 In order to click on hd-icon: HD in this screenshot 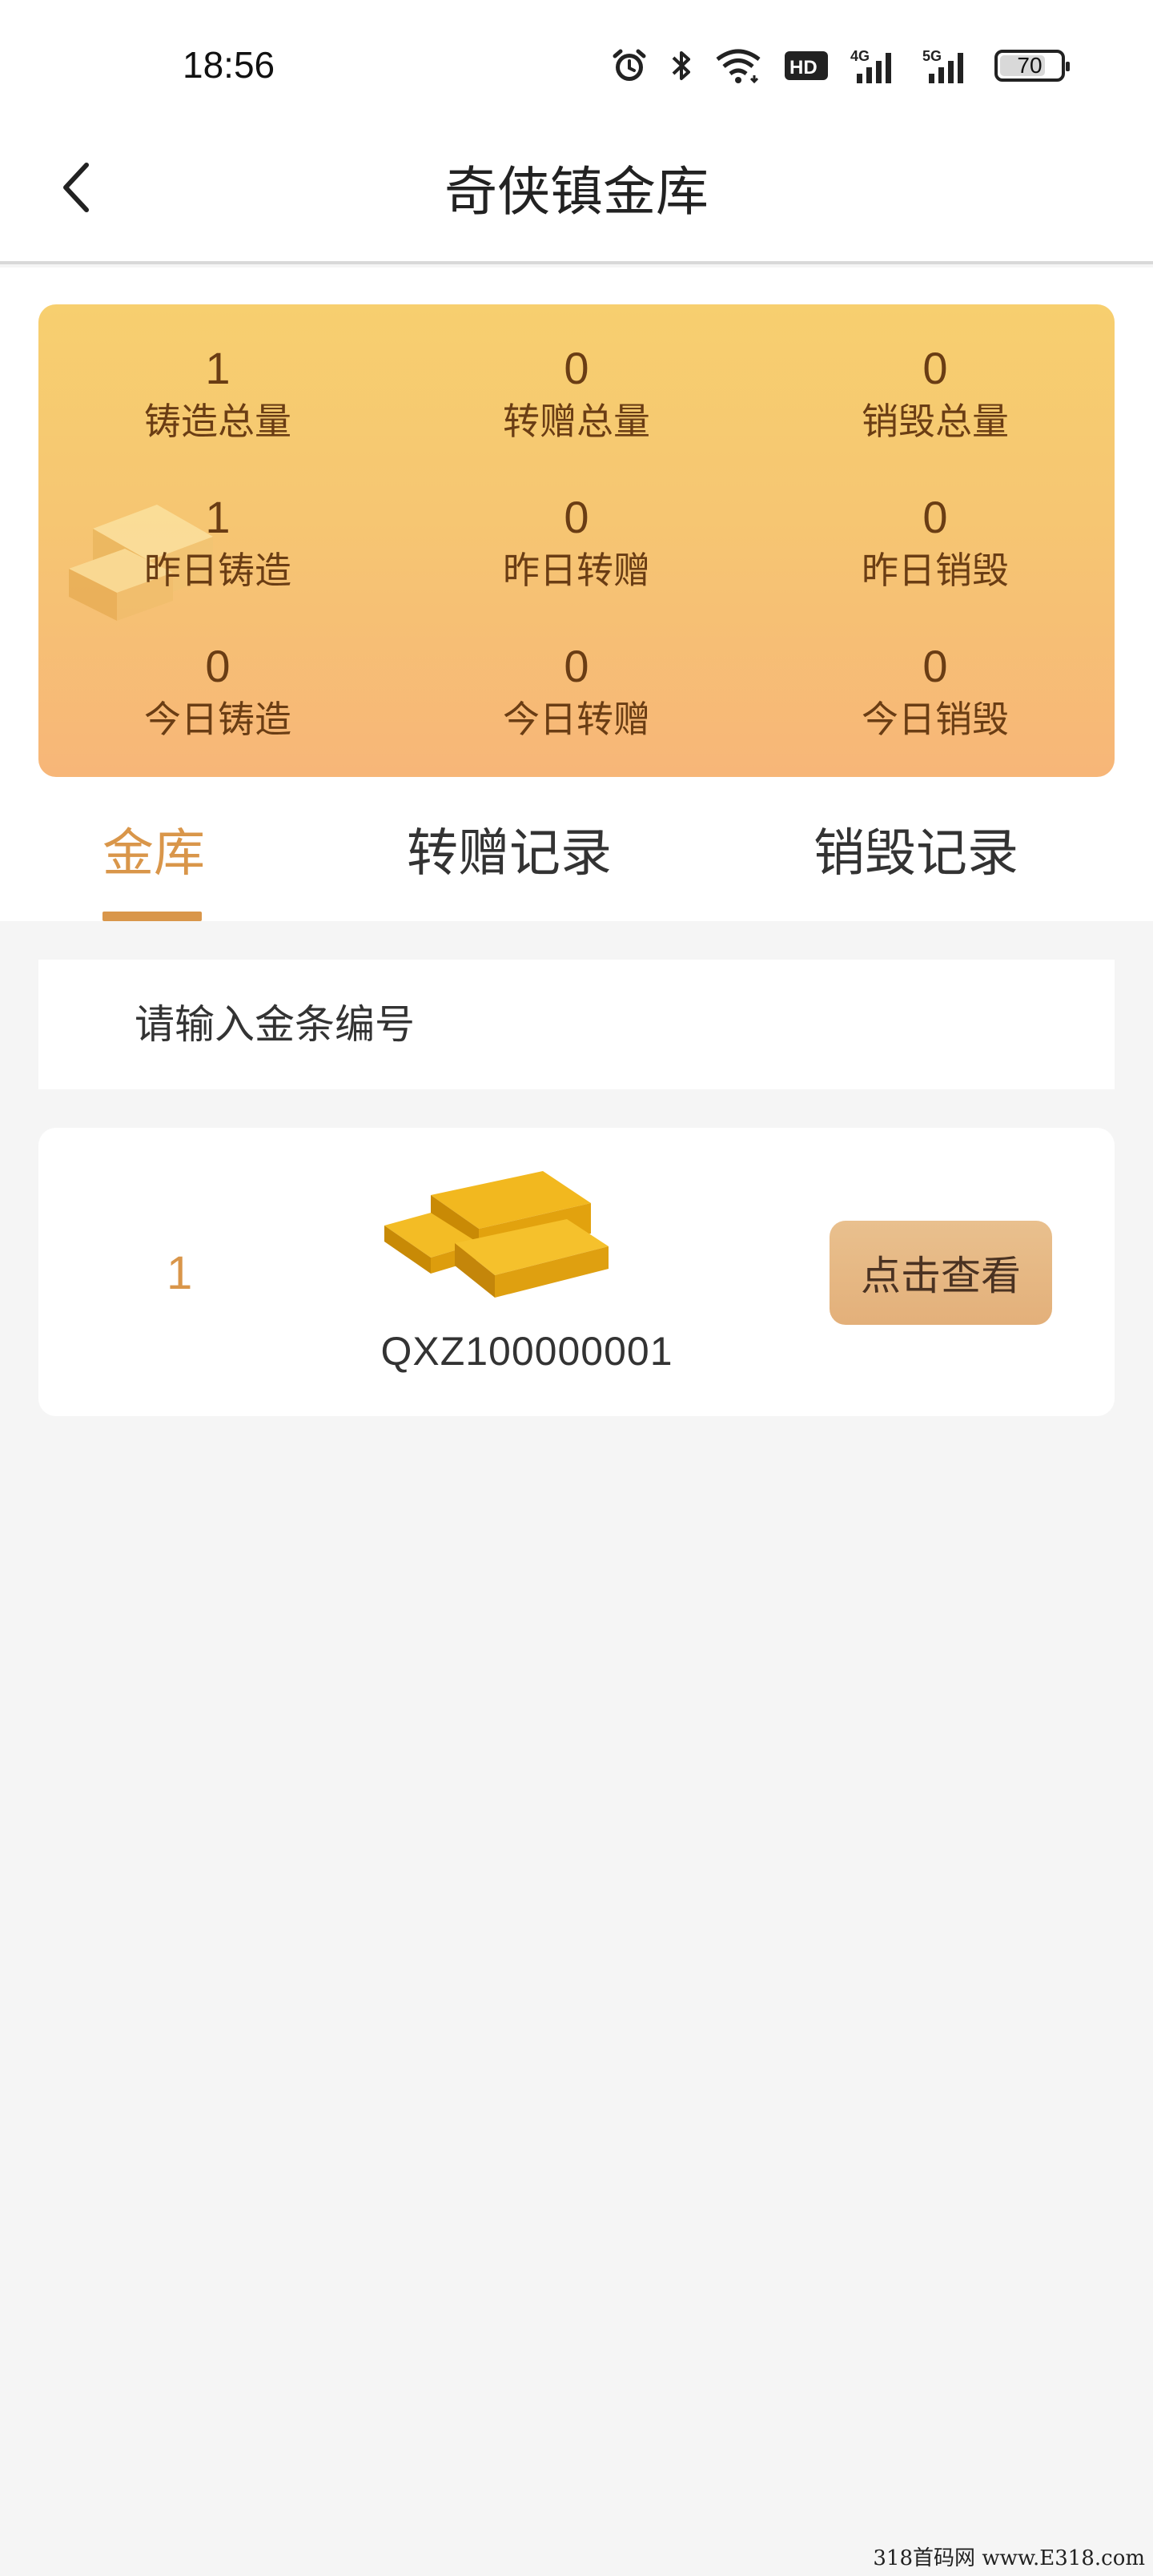, I will do `click(807, 66)`.